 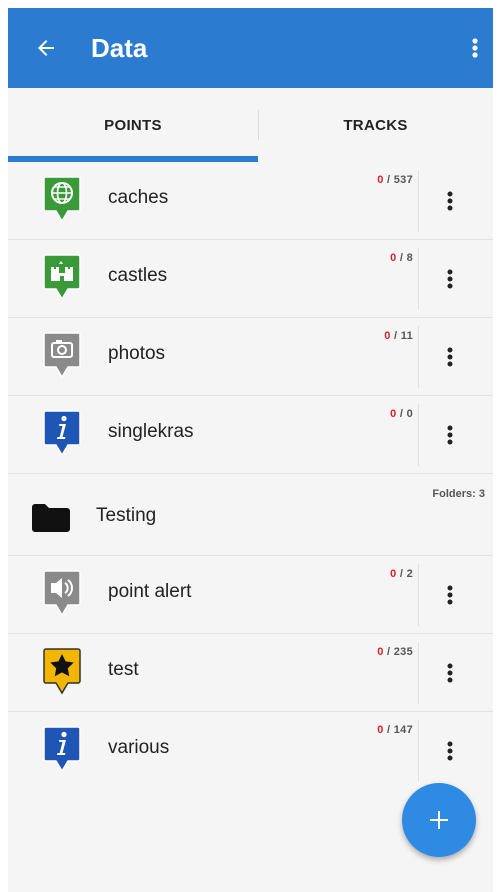 I want to click on page-title: Data, so click(x=119, y=48).